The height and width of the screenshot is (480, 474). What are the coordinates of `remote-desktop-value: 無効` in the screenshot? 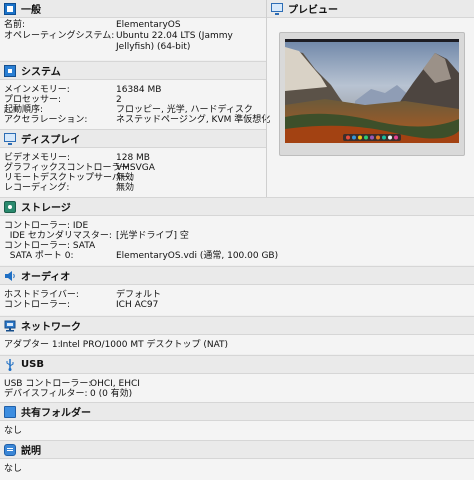 It's located at (125, 178).